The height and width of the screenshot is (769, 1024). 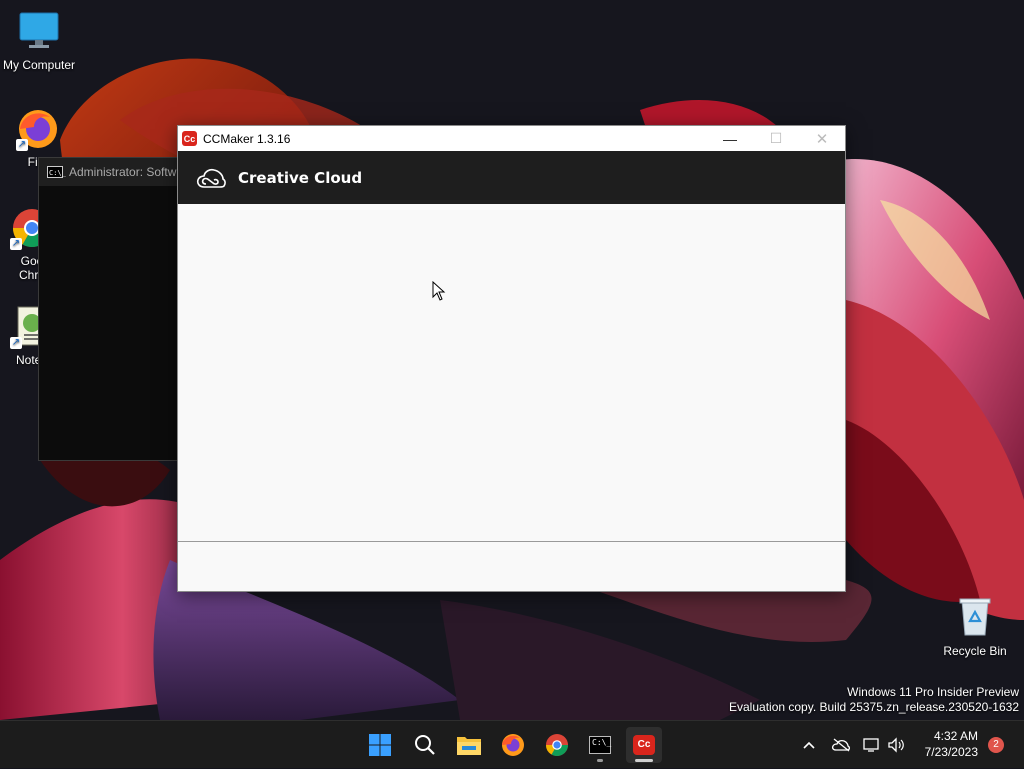 I want to click on tray-network, so click(x=872, y=745).